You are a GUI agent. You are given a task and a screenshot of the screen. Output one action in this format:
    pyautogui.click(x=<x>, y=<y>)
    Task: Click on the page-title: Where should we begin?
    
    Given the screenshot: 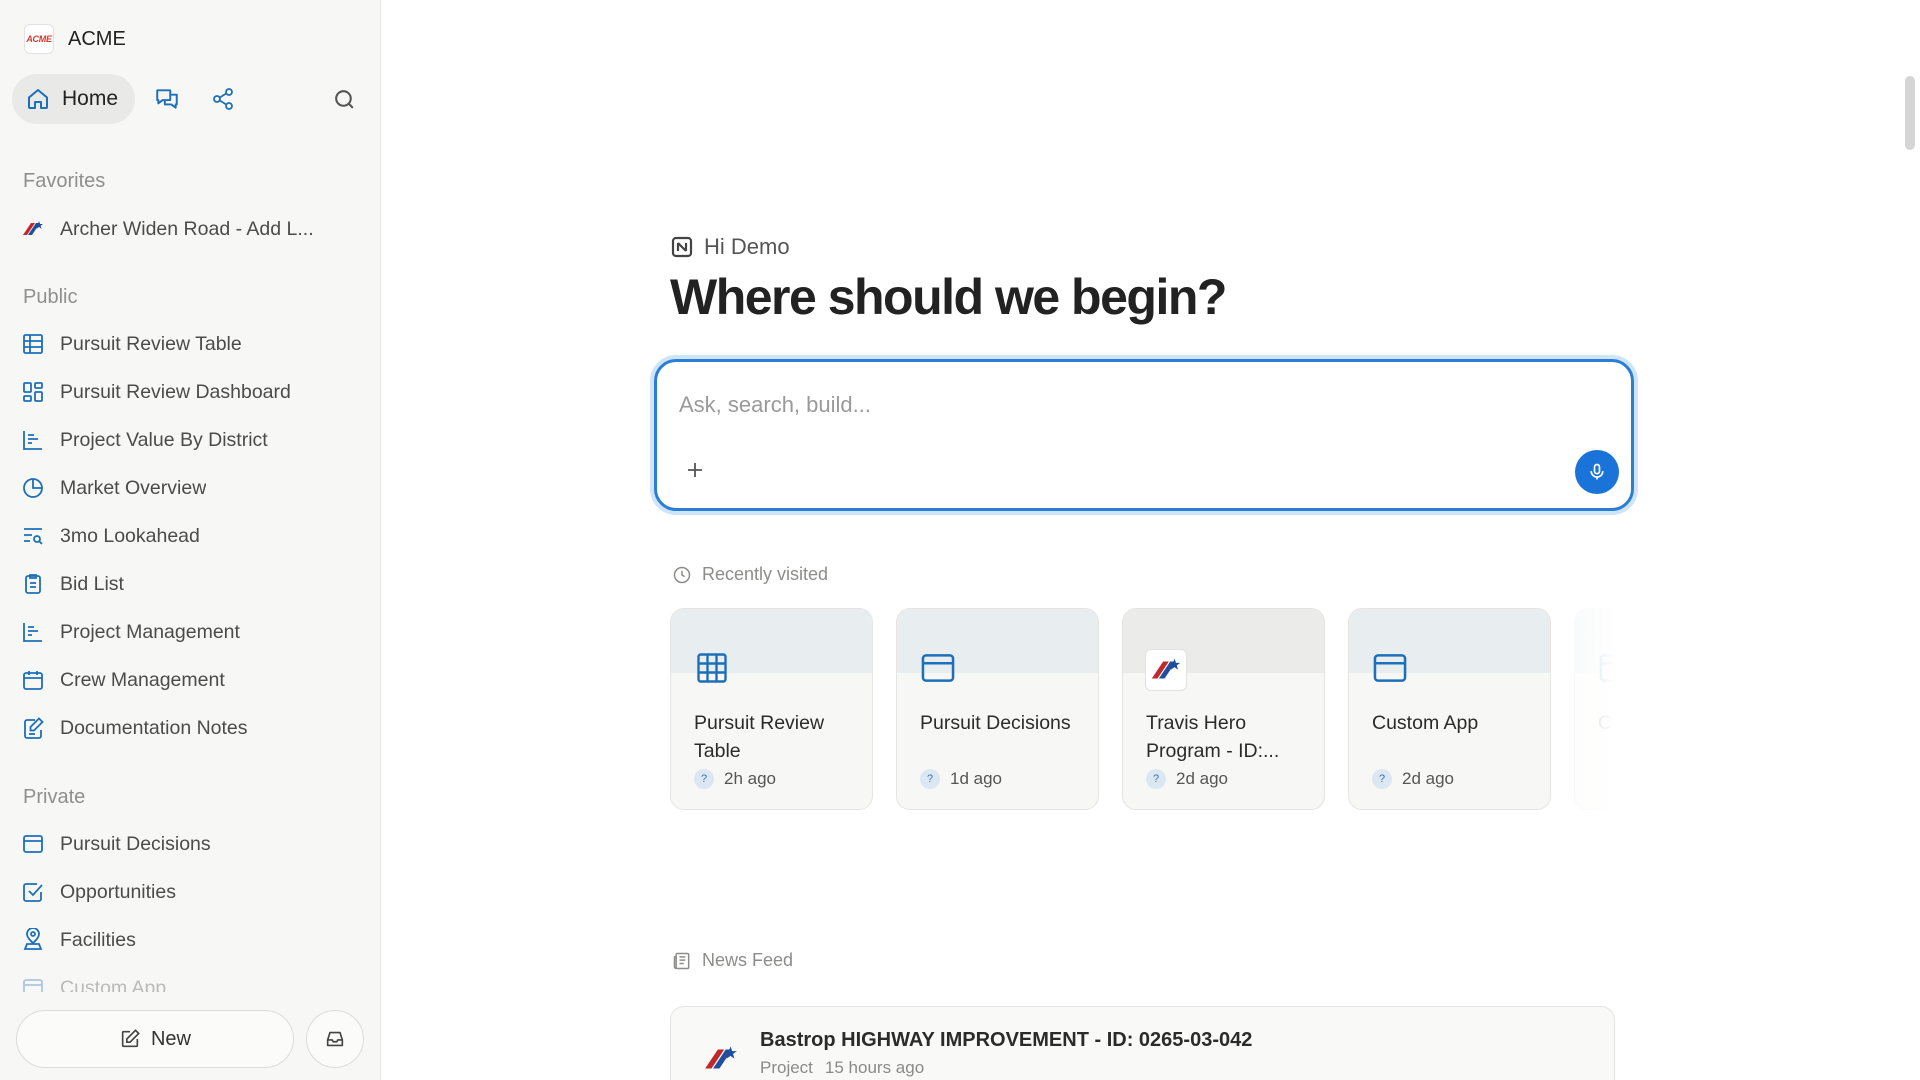 What is the action you would take?
    pyautogui.click(x=948, y=297)
    